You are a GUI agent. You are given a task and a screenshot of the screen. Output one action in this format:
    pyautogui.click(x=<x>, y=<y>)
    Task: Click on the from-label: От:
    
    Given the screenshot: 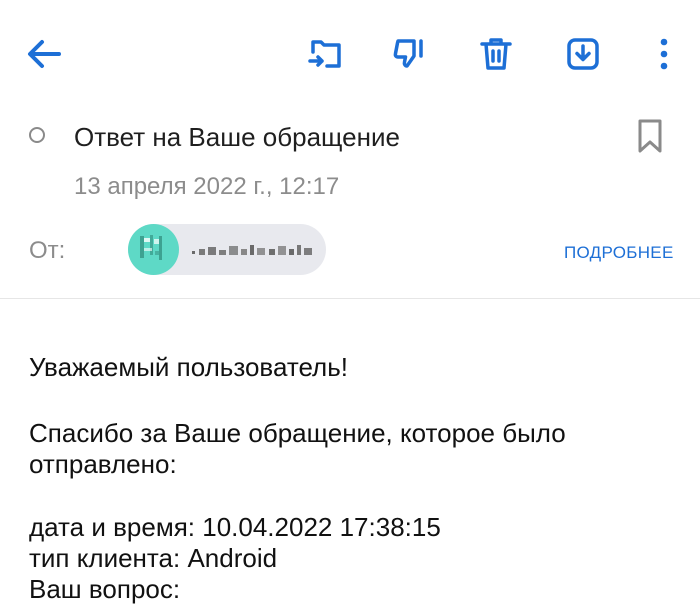 What is the action you would take?
    pyautogui.click(x=47, y=250)
    